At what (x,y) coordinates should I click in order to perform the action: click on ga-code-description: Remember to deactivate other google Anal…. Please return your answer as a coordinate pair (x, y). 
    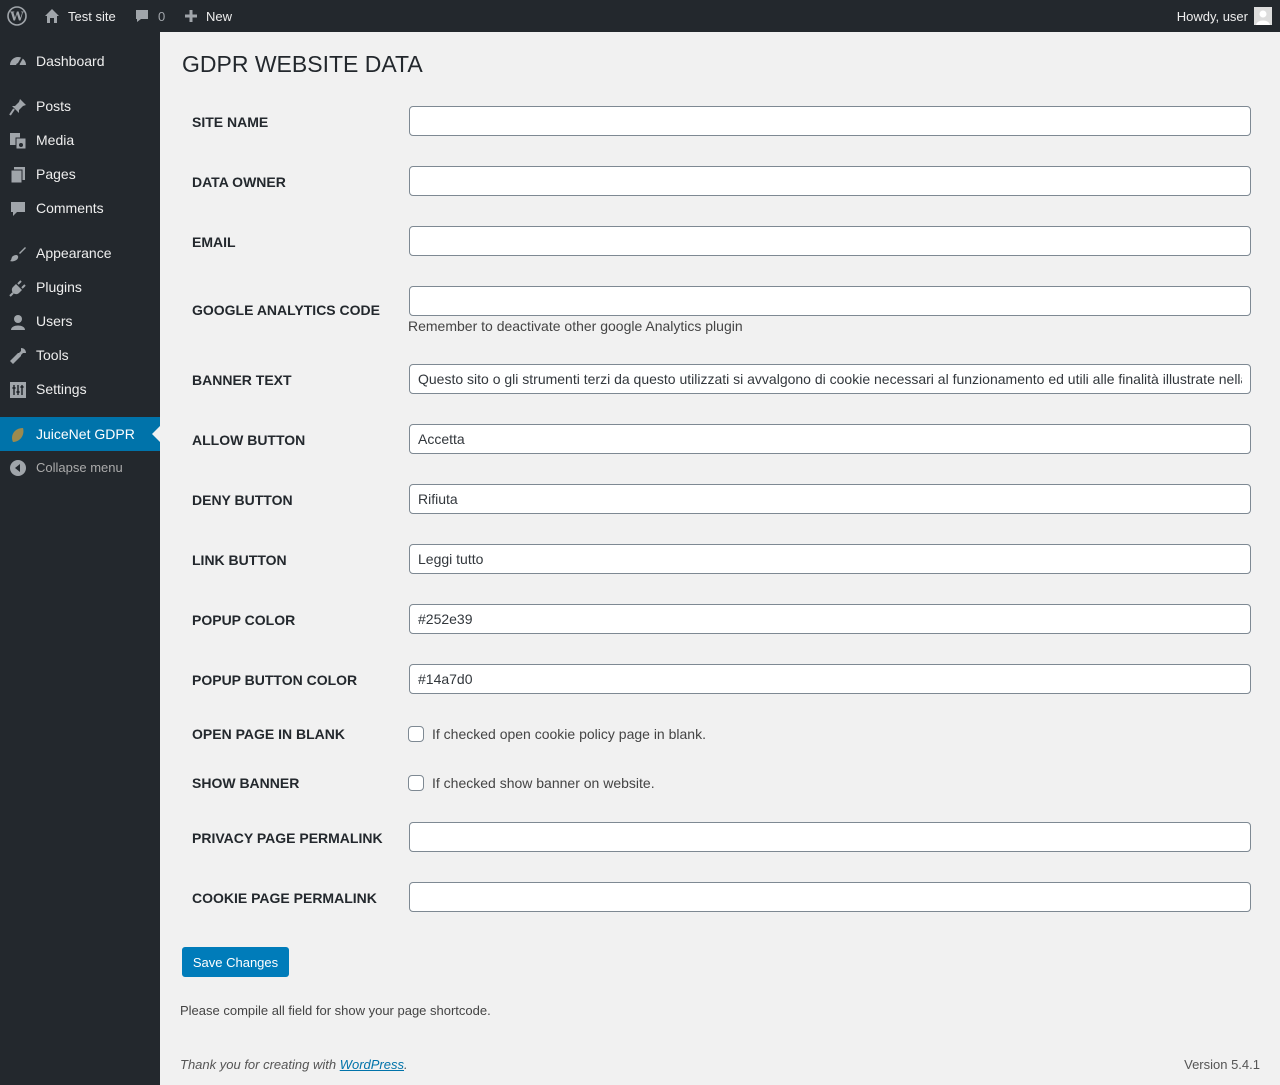
    Looking at the image, I should click on (575, 326).